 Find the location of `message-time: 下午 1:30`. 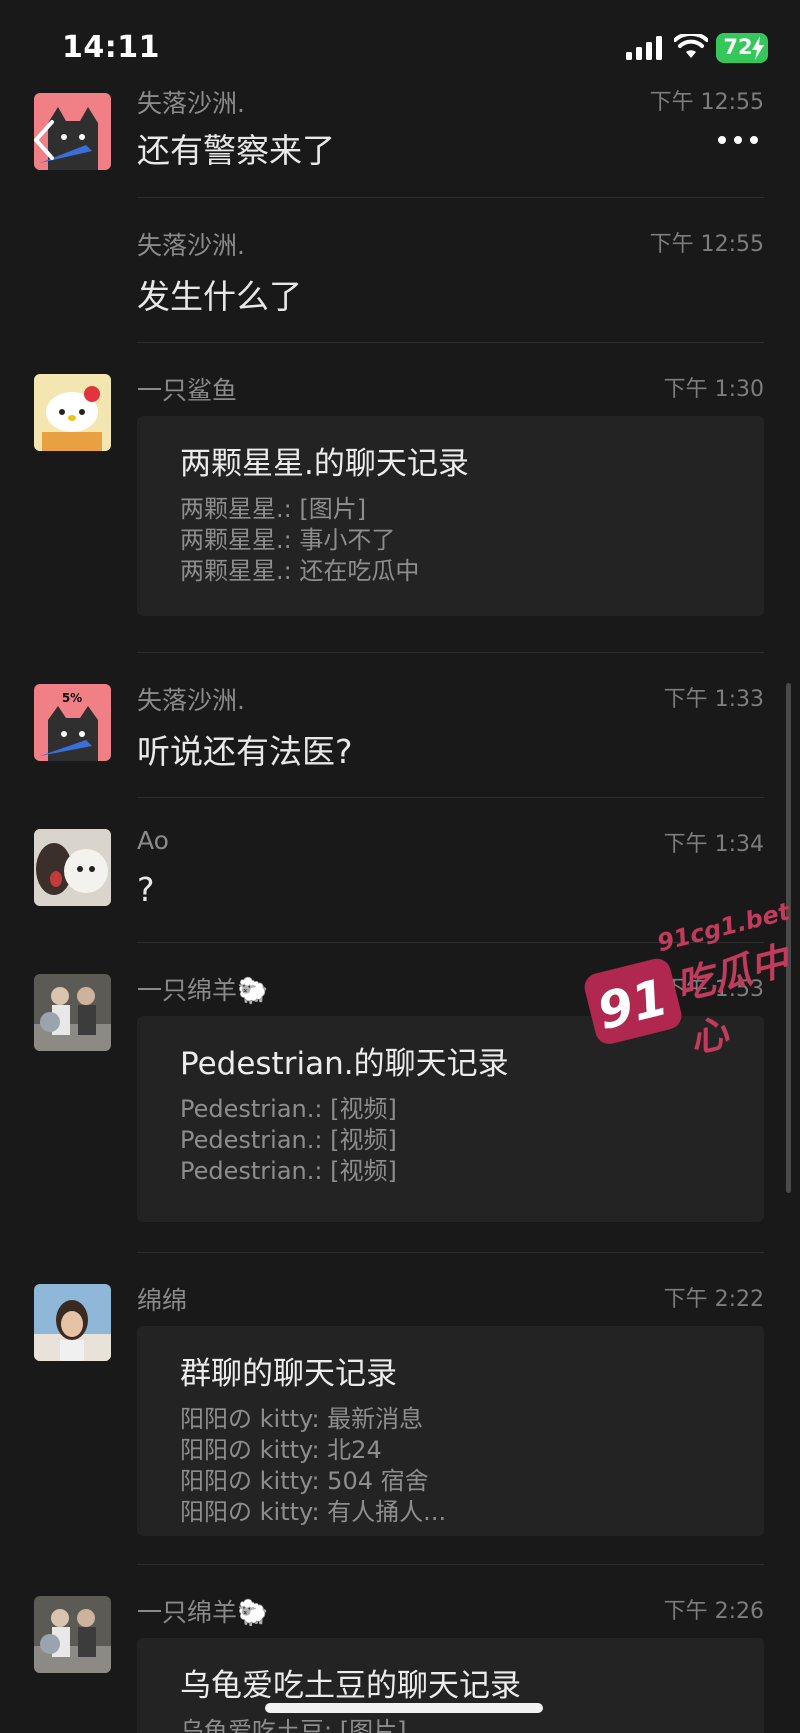

message-time: 下午 1:30 is located at coordinates (713, 389).